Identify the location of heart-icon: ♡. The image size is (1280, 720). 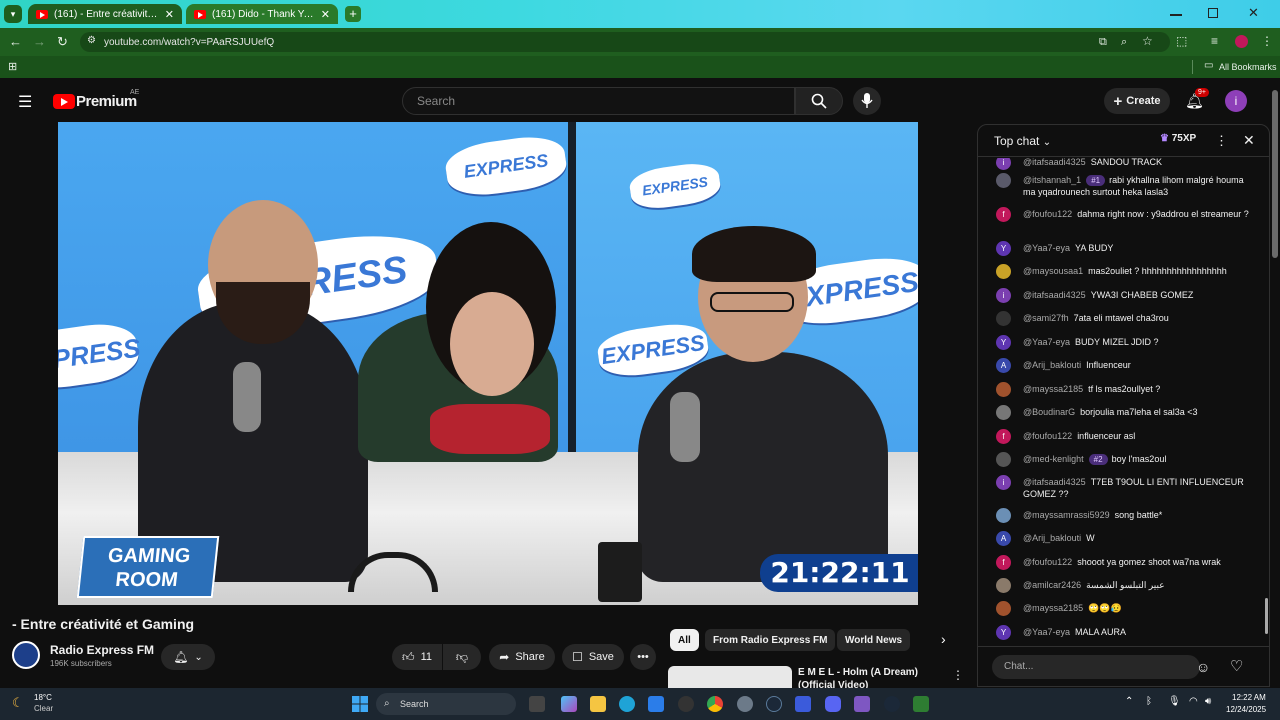
(1236, 666).